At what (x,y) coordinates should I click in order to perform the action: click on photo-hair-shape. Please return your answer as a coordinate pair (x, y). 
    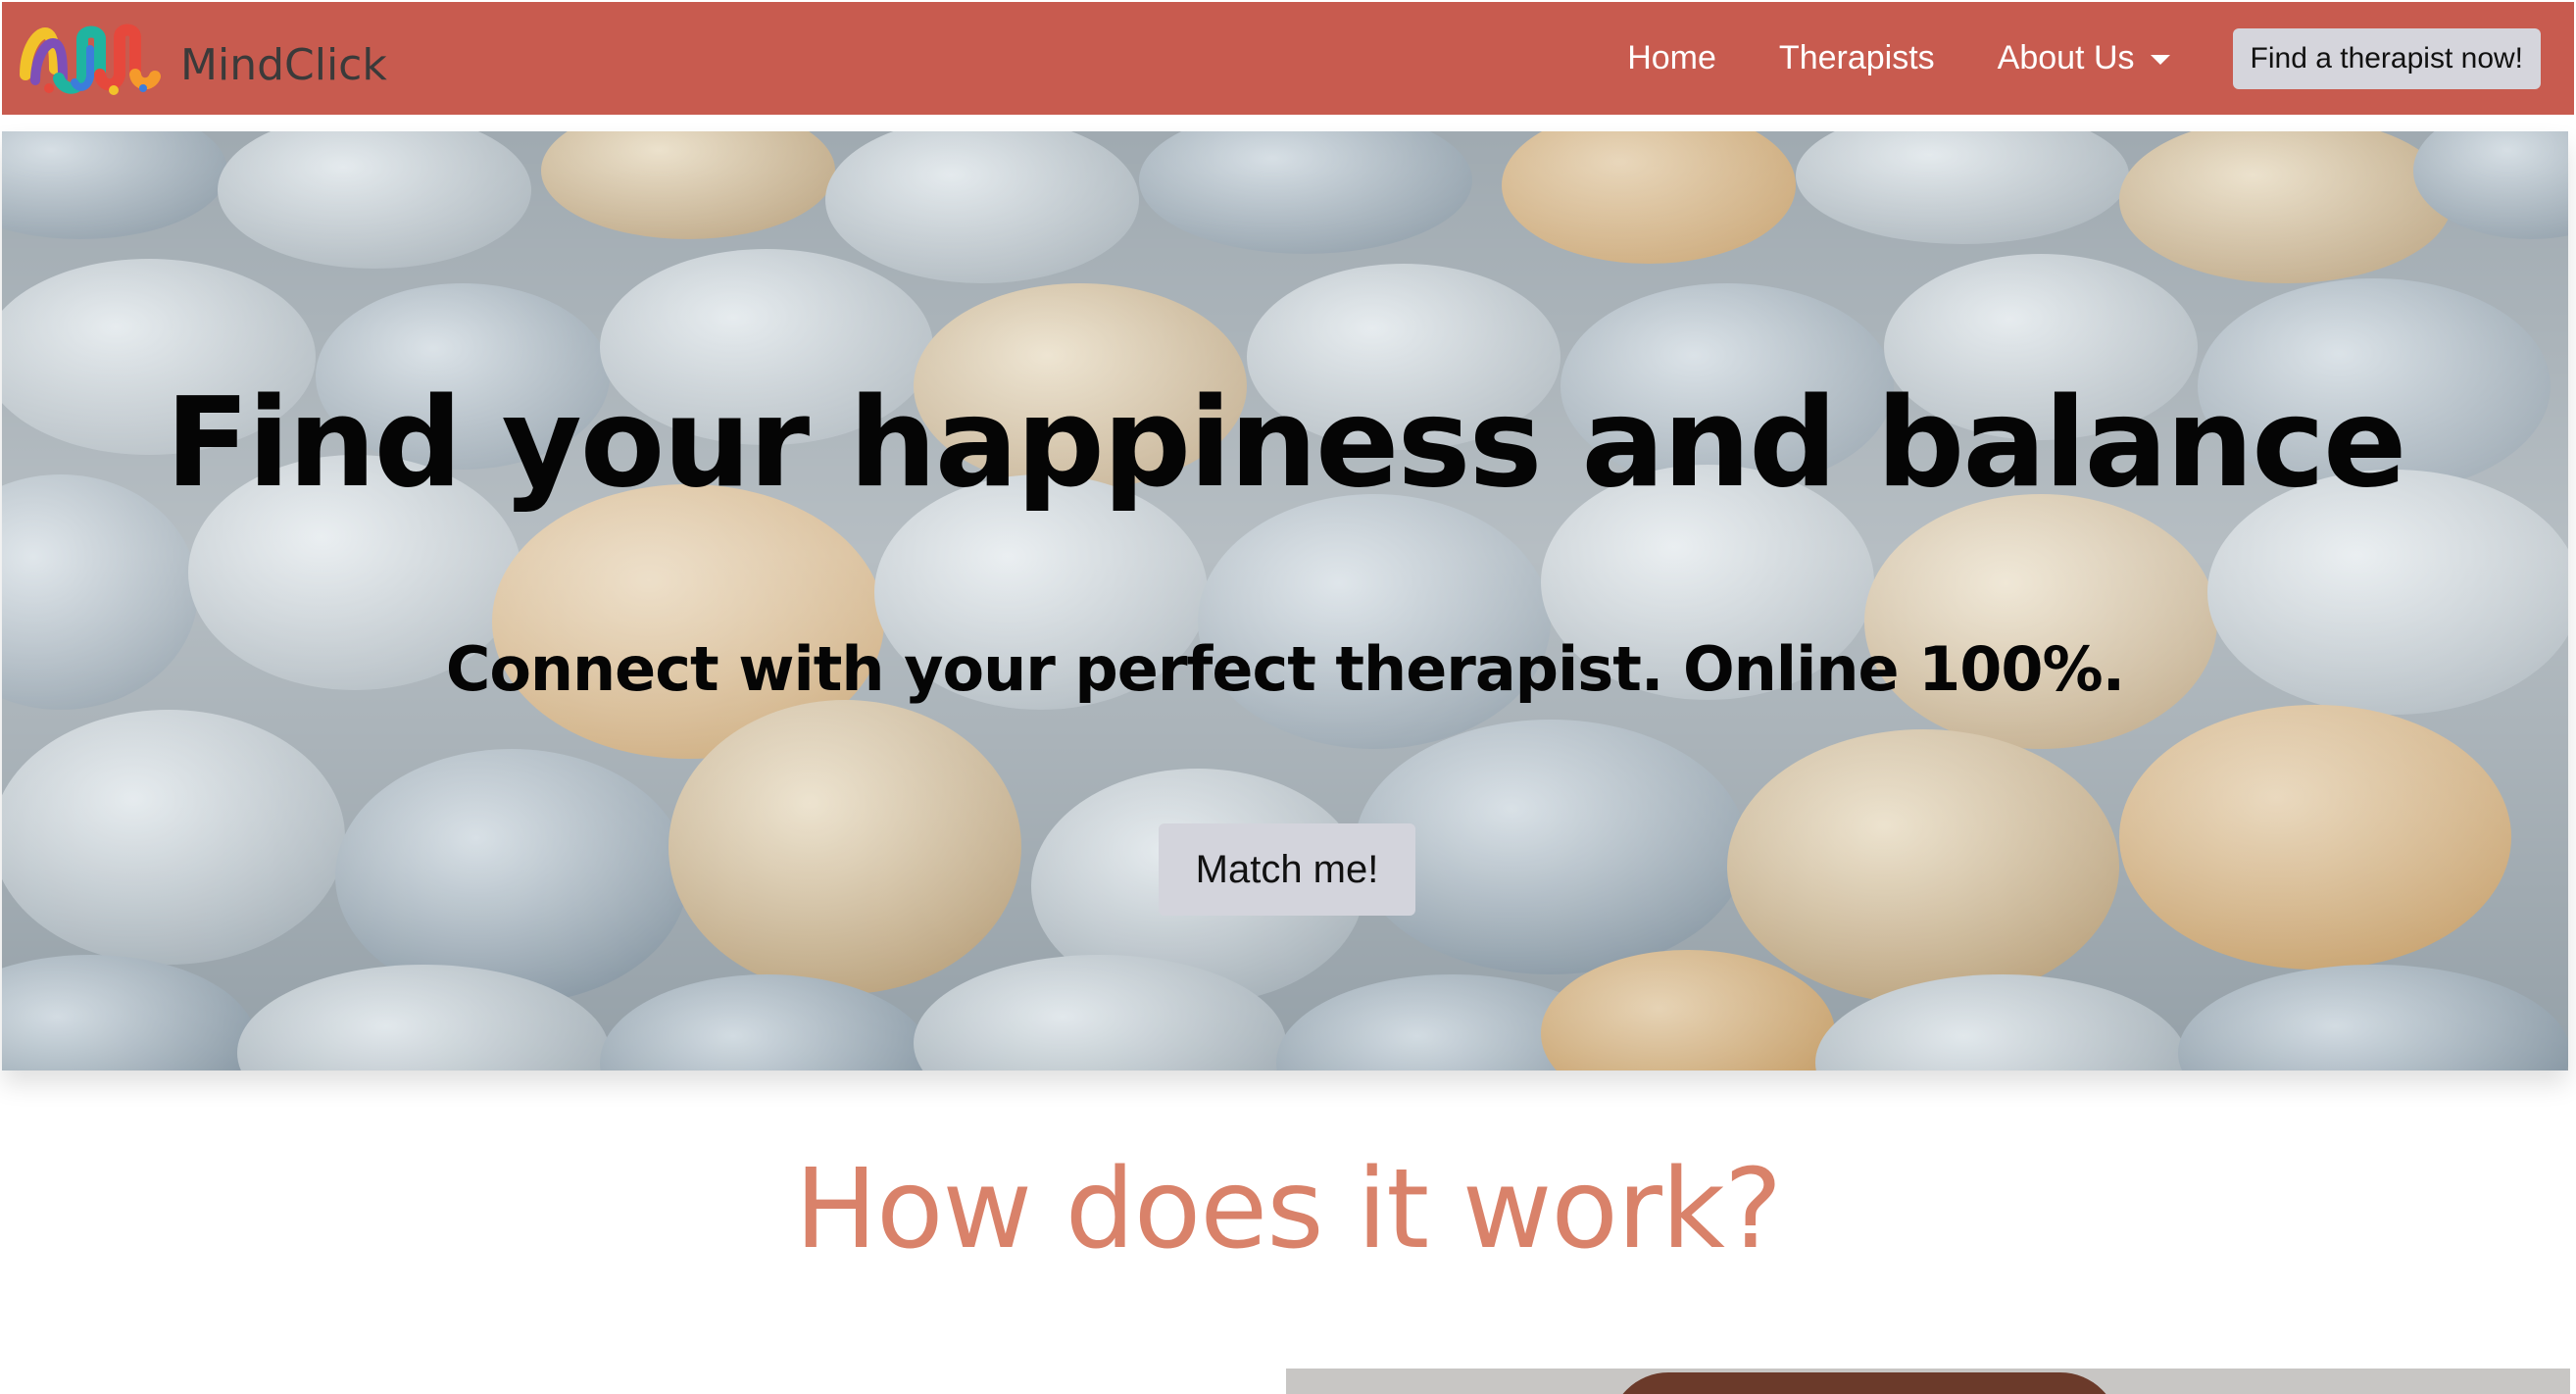
    Looking at the image, I should click on (1864, 1383).